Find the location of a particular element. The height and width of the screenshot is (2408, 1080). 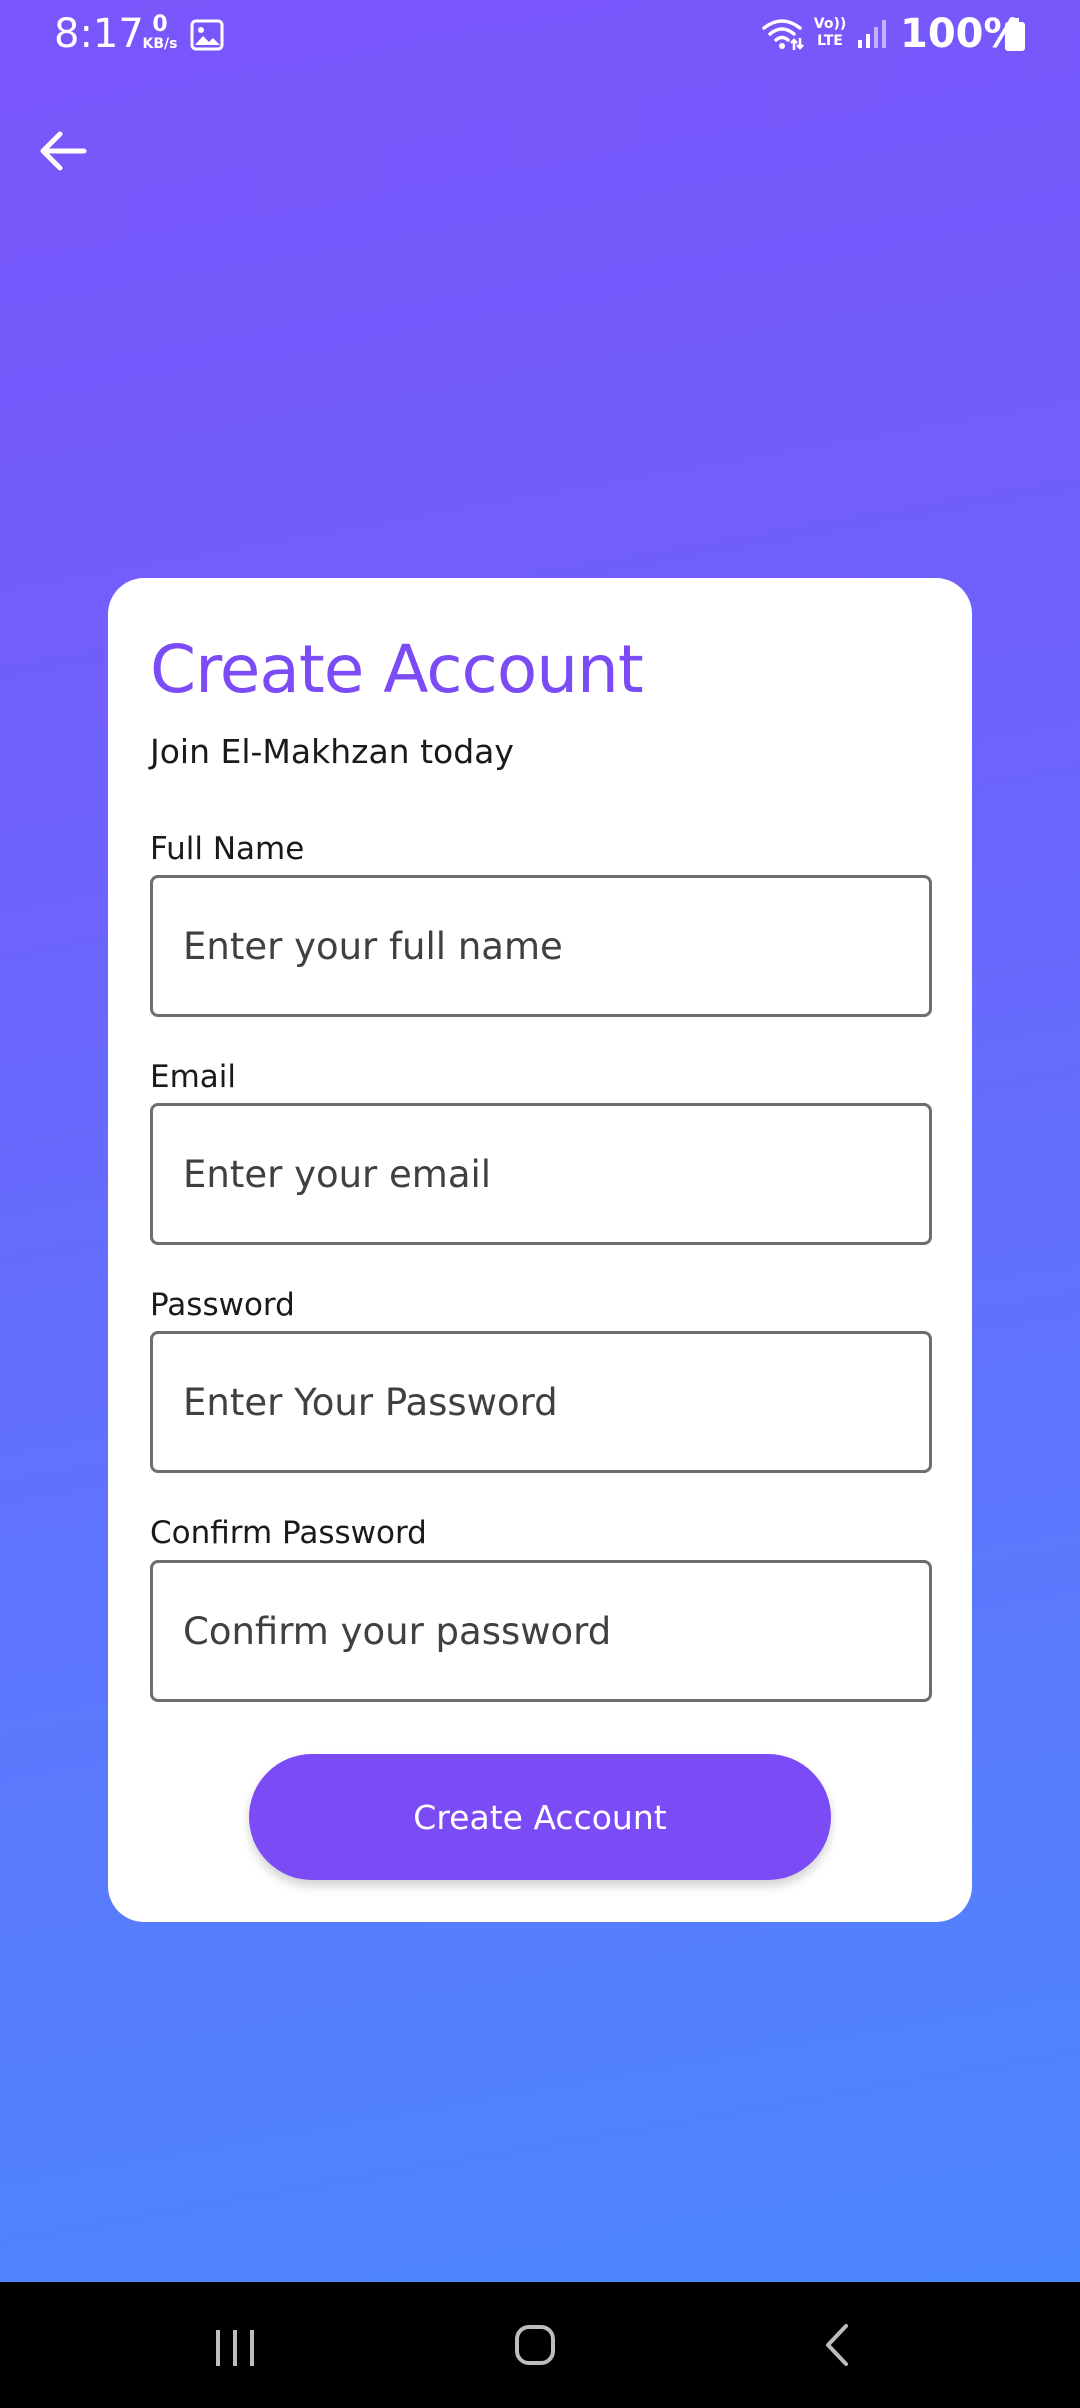

full-name-label: Full Name is located at coordinates (227, 849).